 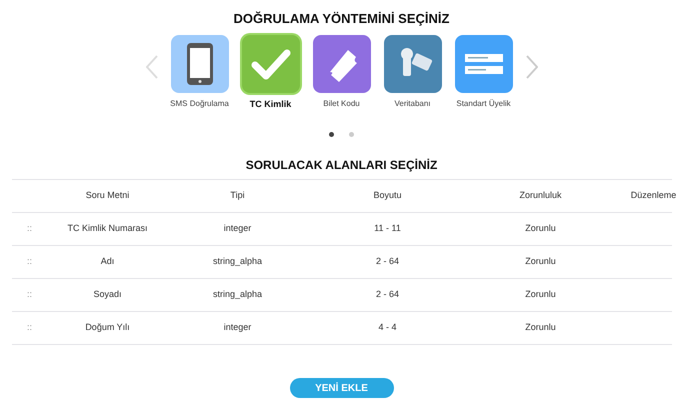 What do you see at coordinates (237, 195) in the screenshot?
I see `column-header: Tipi` at bounding box center [237, 195].